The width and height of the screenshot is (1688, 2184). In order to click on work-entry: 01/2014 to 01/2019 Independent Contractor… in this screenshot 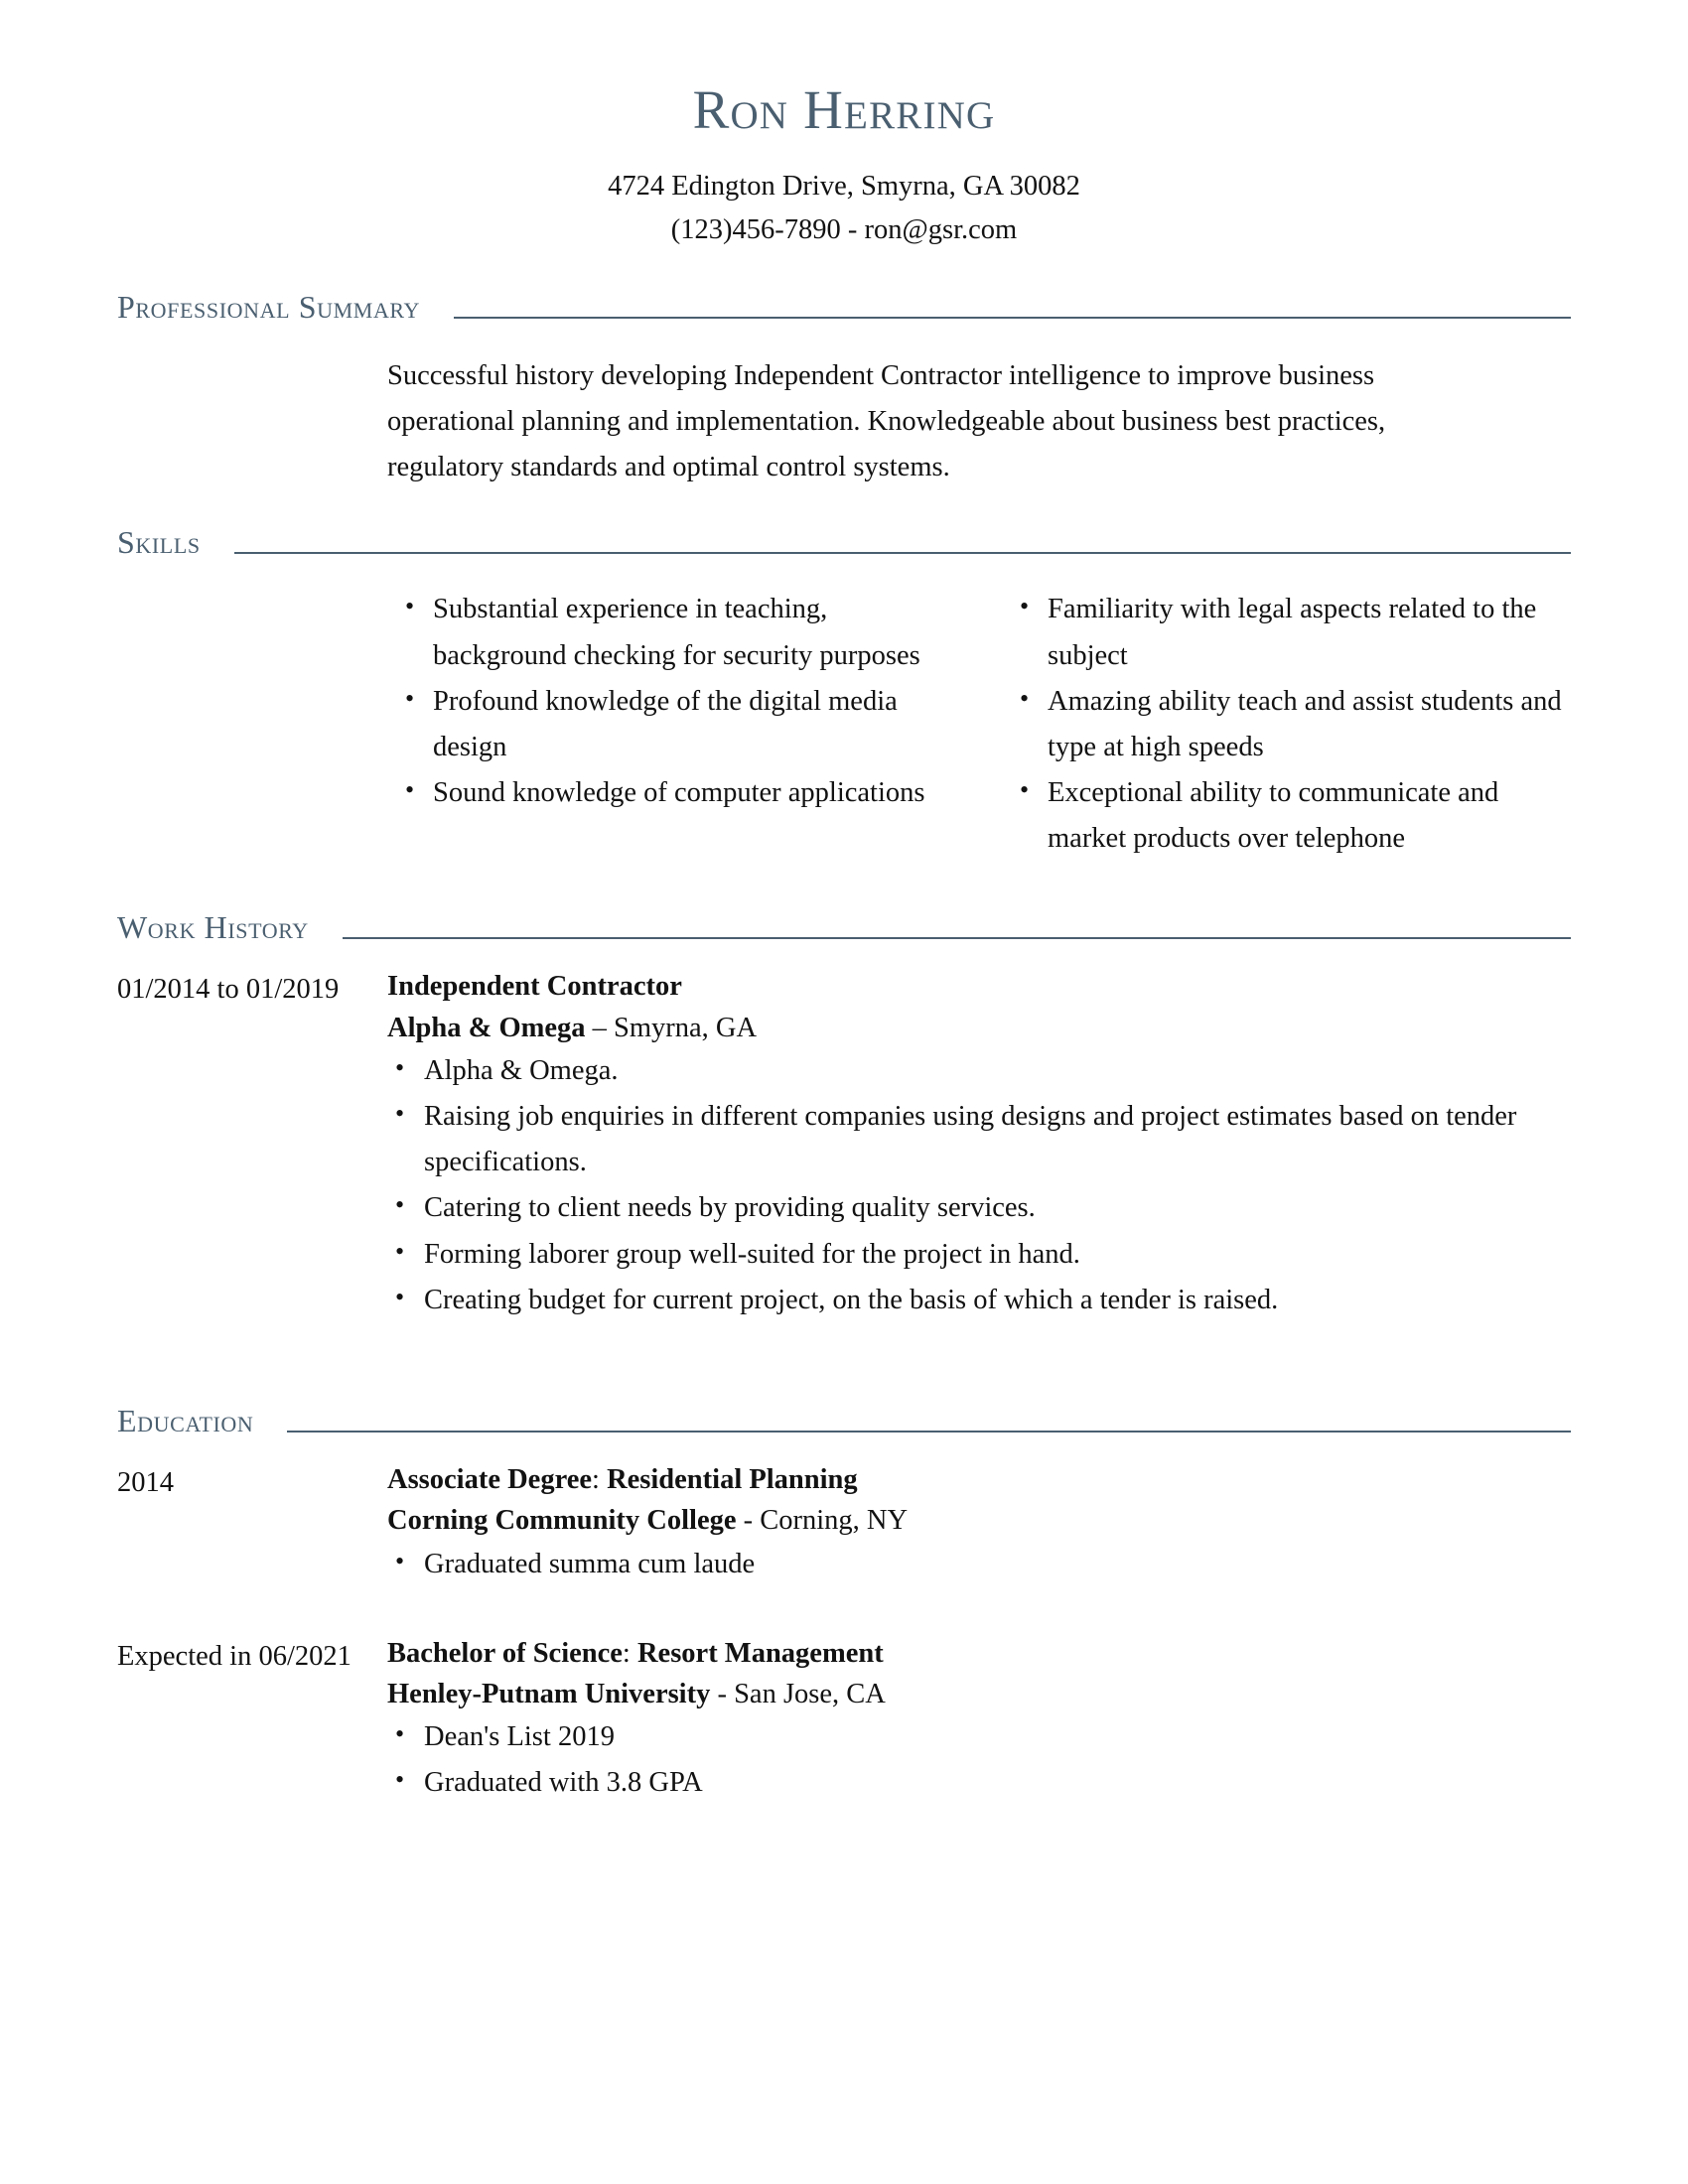, I will do `click(844, 1144)`.